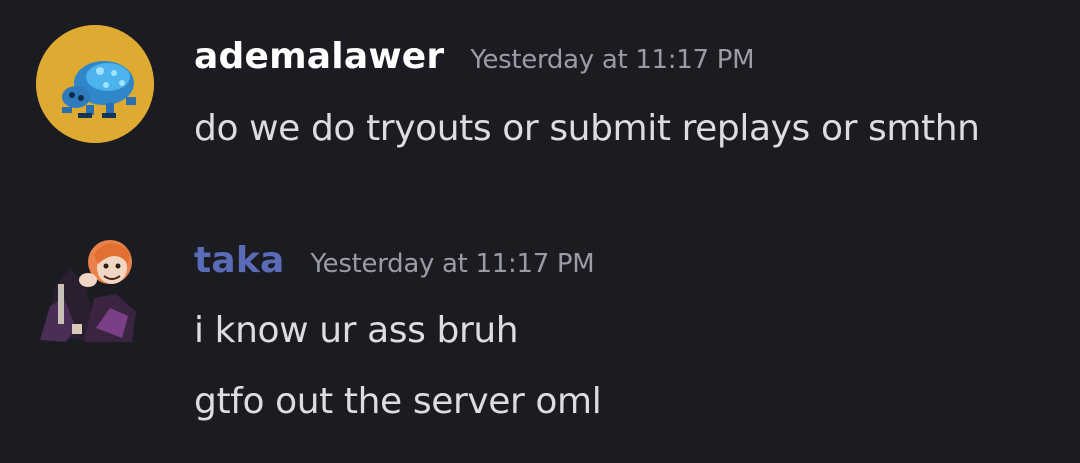 Image resolution: width=1080 pixels, height=463 pixels. What do you see at coordinates (356, 330) in the screenshot?
I see `message-text: i know ur ass bruh` at bounding box center [356, 330].